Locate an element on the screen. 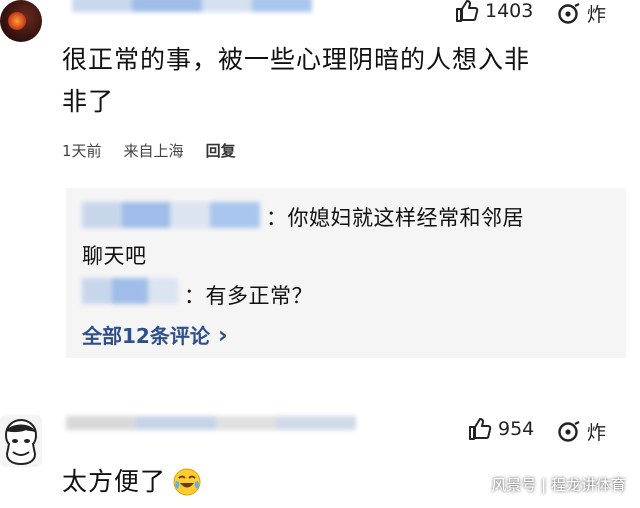 The image size is (640, 508). like-button: 954 is located at coordinates (501, 429).